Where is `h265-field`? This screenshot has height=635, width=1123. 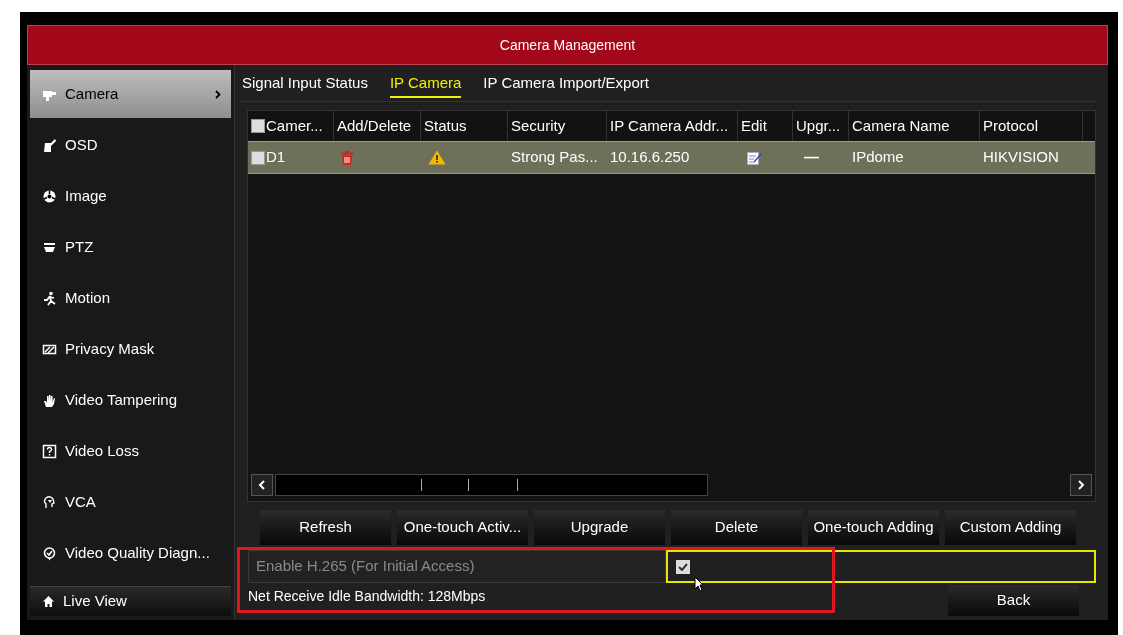 h265-field is located at coordinates (881, 566).